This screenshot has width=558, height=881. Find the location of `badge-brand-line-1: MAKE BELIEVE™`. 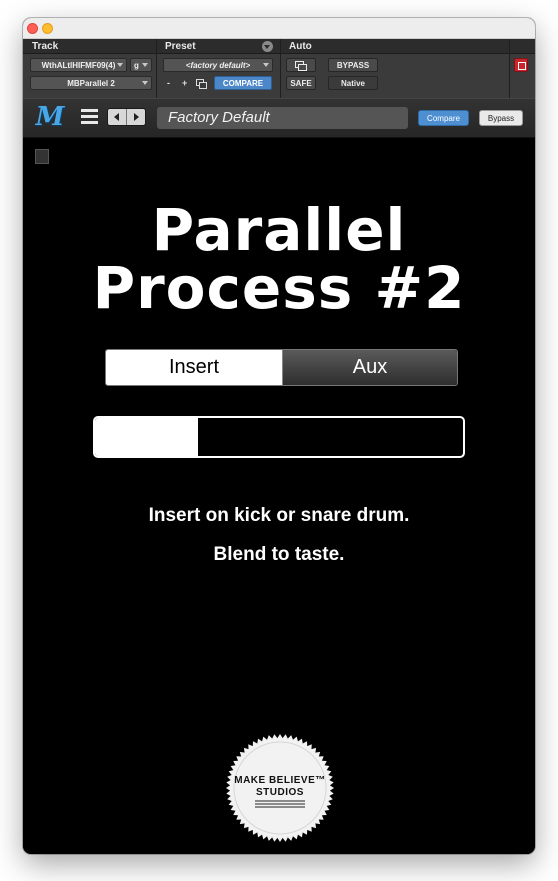

badge-brand-line-1: MAKE BELIEVE™ is located at coordinates (280, 780).